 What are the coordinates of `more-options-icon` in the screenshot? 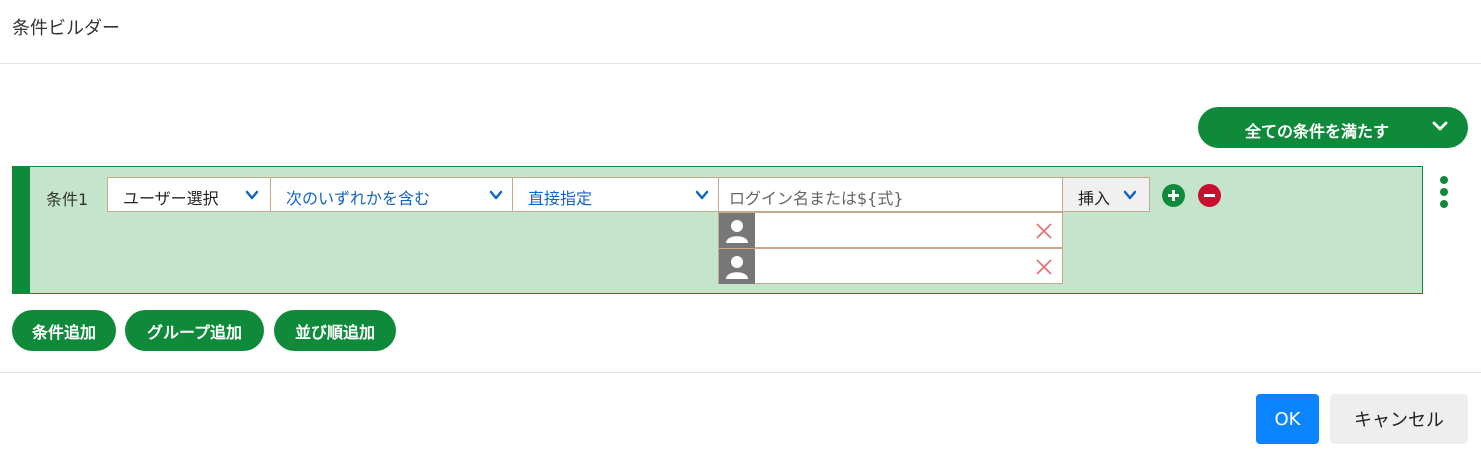 It's located at (1444, 192).